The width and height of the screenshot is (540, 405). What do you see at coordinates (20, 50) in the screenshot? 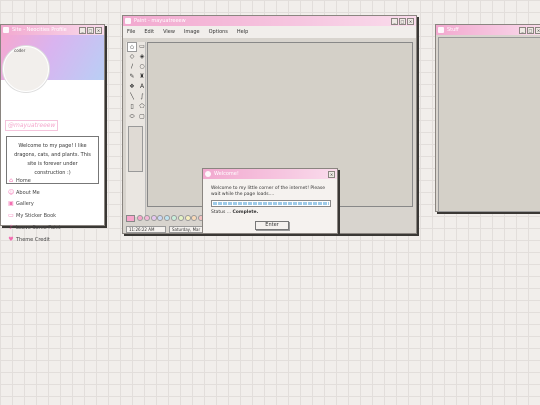
I see `avatar-label: coder` at bounding box center [20, 50].